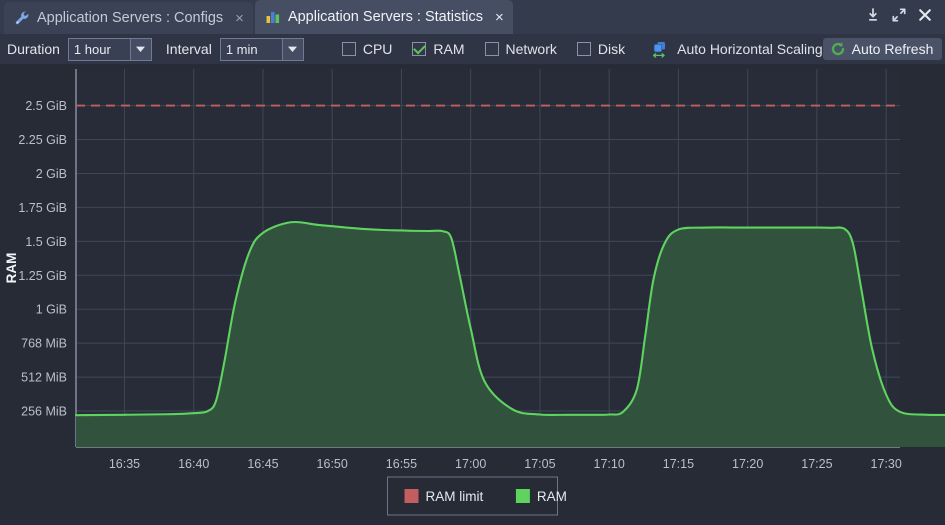 Image resolution: width=945 pixels, height=525 pixels. I want to click on checkbox-ram: RAM, so click(438, 49).